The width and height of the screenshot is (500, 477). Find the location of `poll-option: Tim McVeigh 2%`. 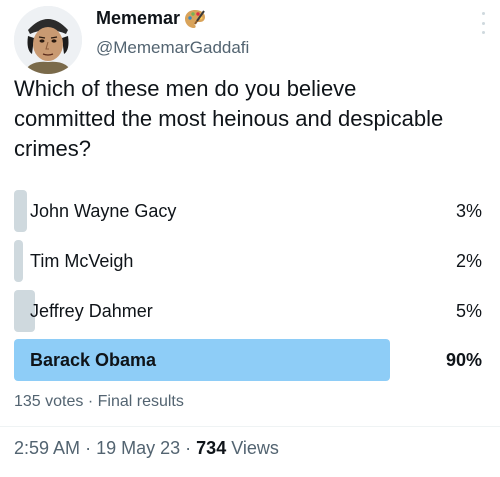

poll-option: Tim McVeigh 2% is located at coordinates (250, 261).